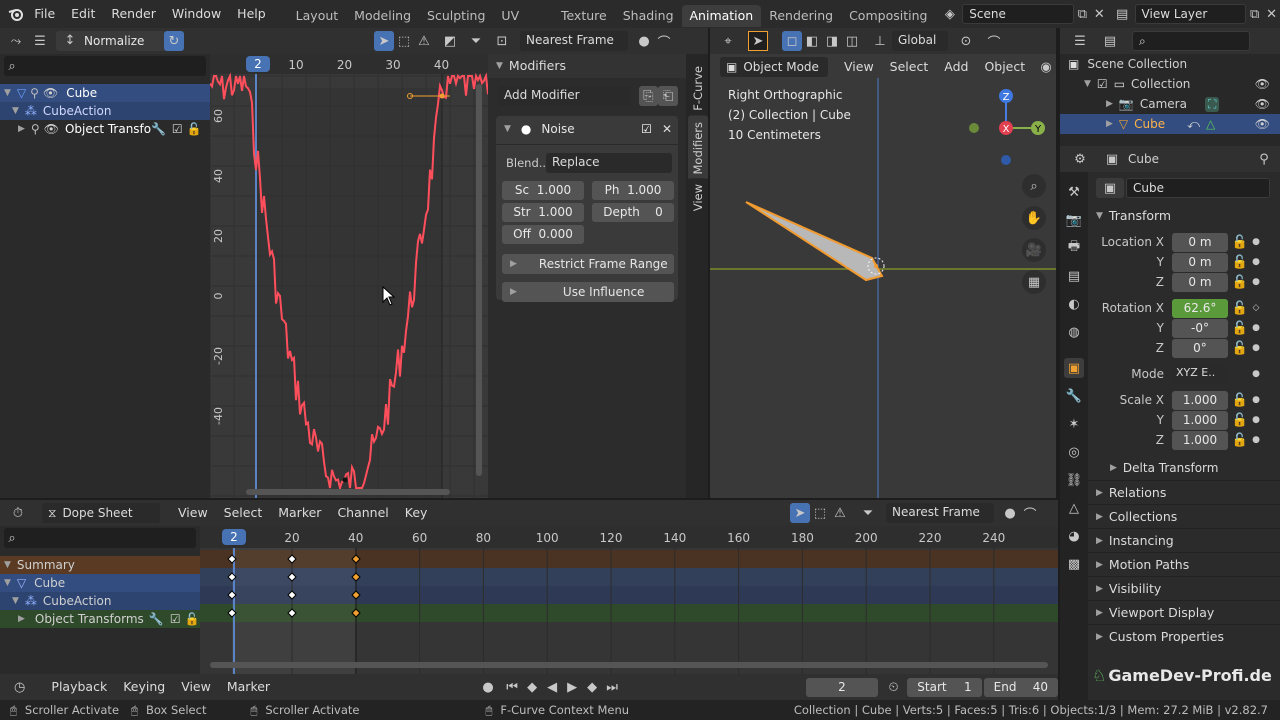  Describe the element at coordinates (1184, 492) in the screenshot. I see `section-relations: ▶ Relations` at that location.